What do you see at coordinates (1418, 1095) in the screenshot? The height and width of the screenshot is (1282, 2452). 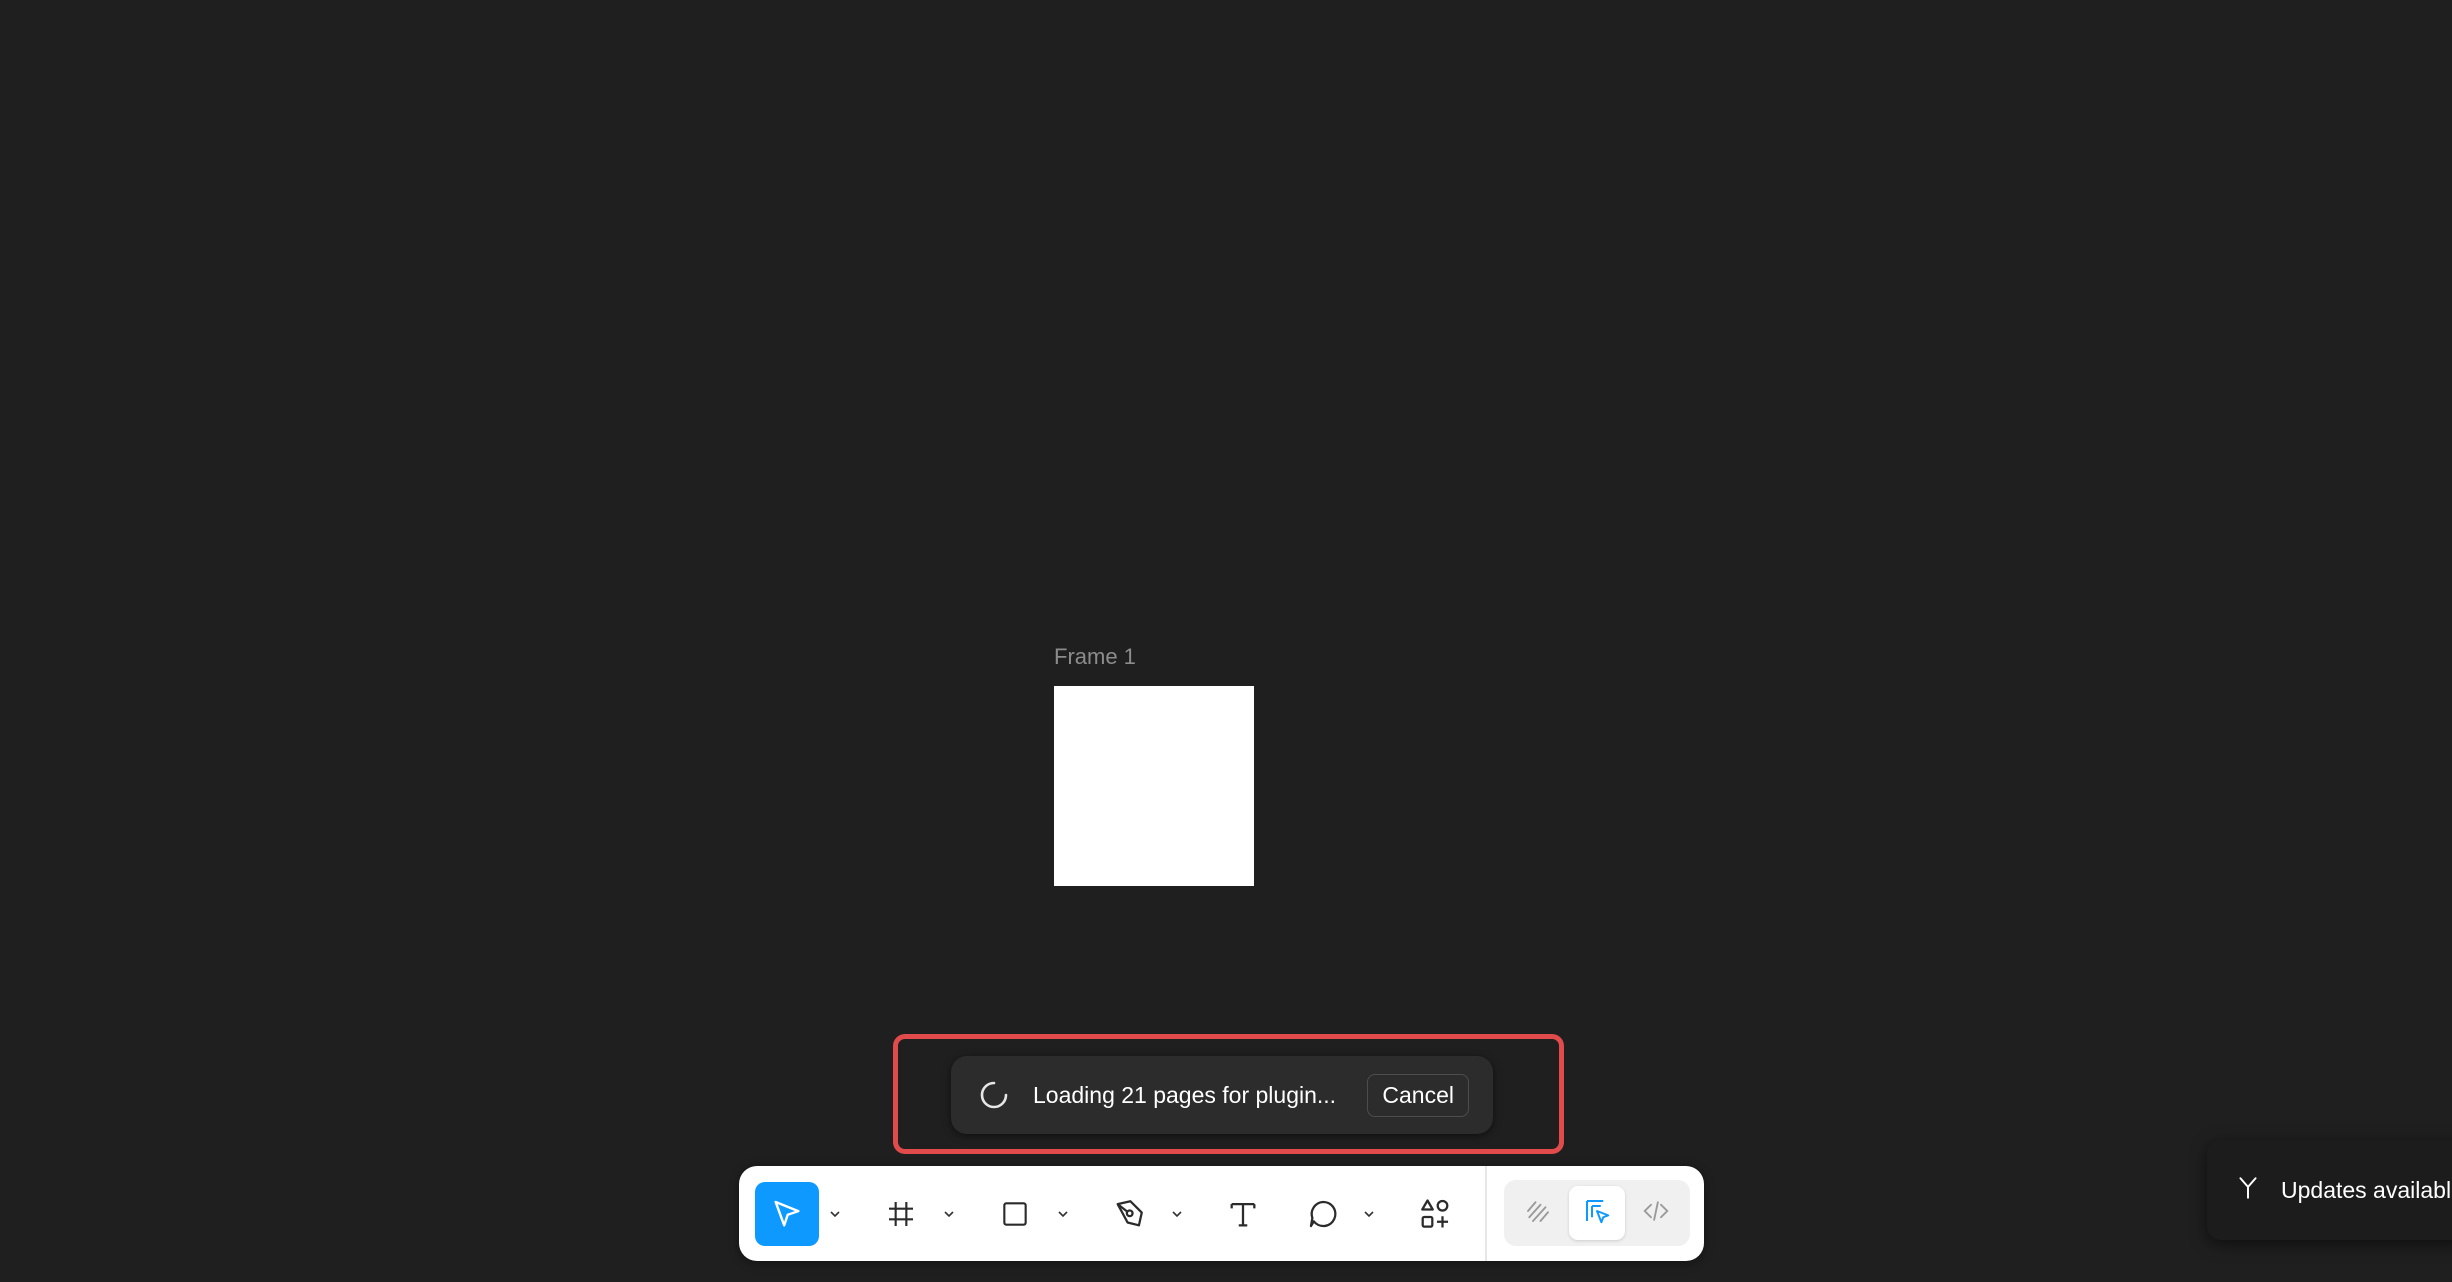 I see `cancel-button: Cancel` at bounding box center [1418, 1095].